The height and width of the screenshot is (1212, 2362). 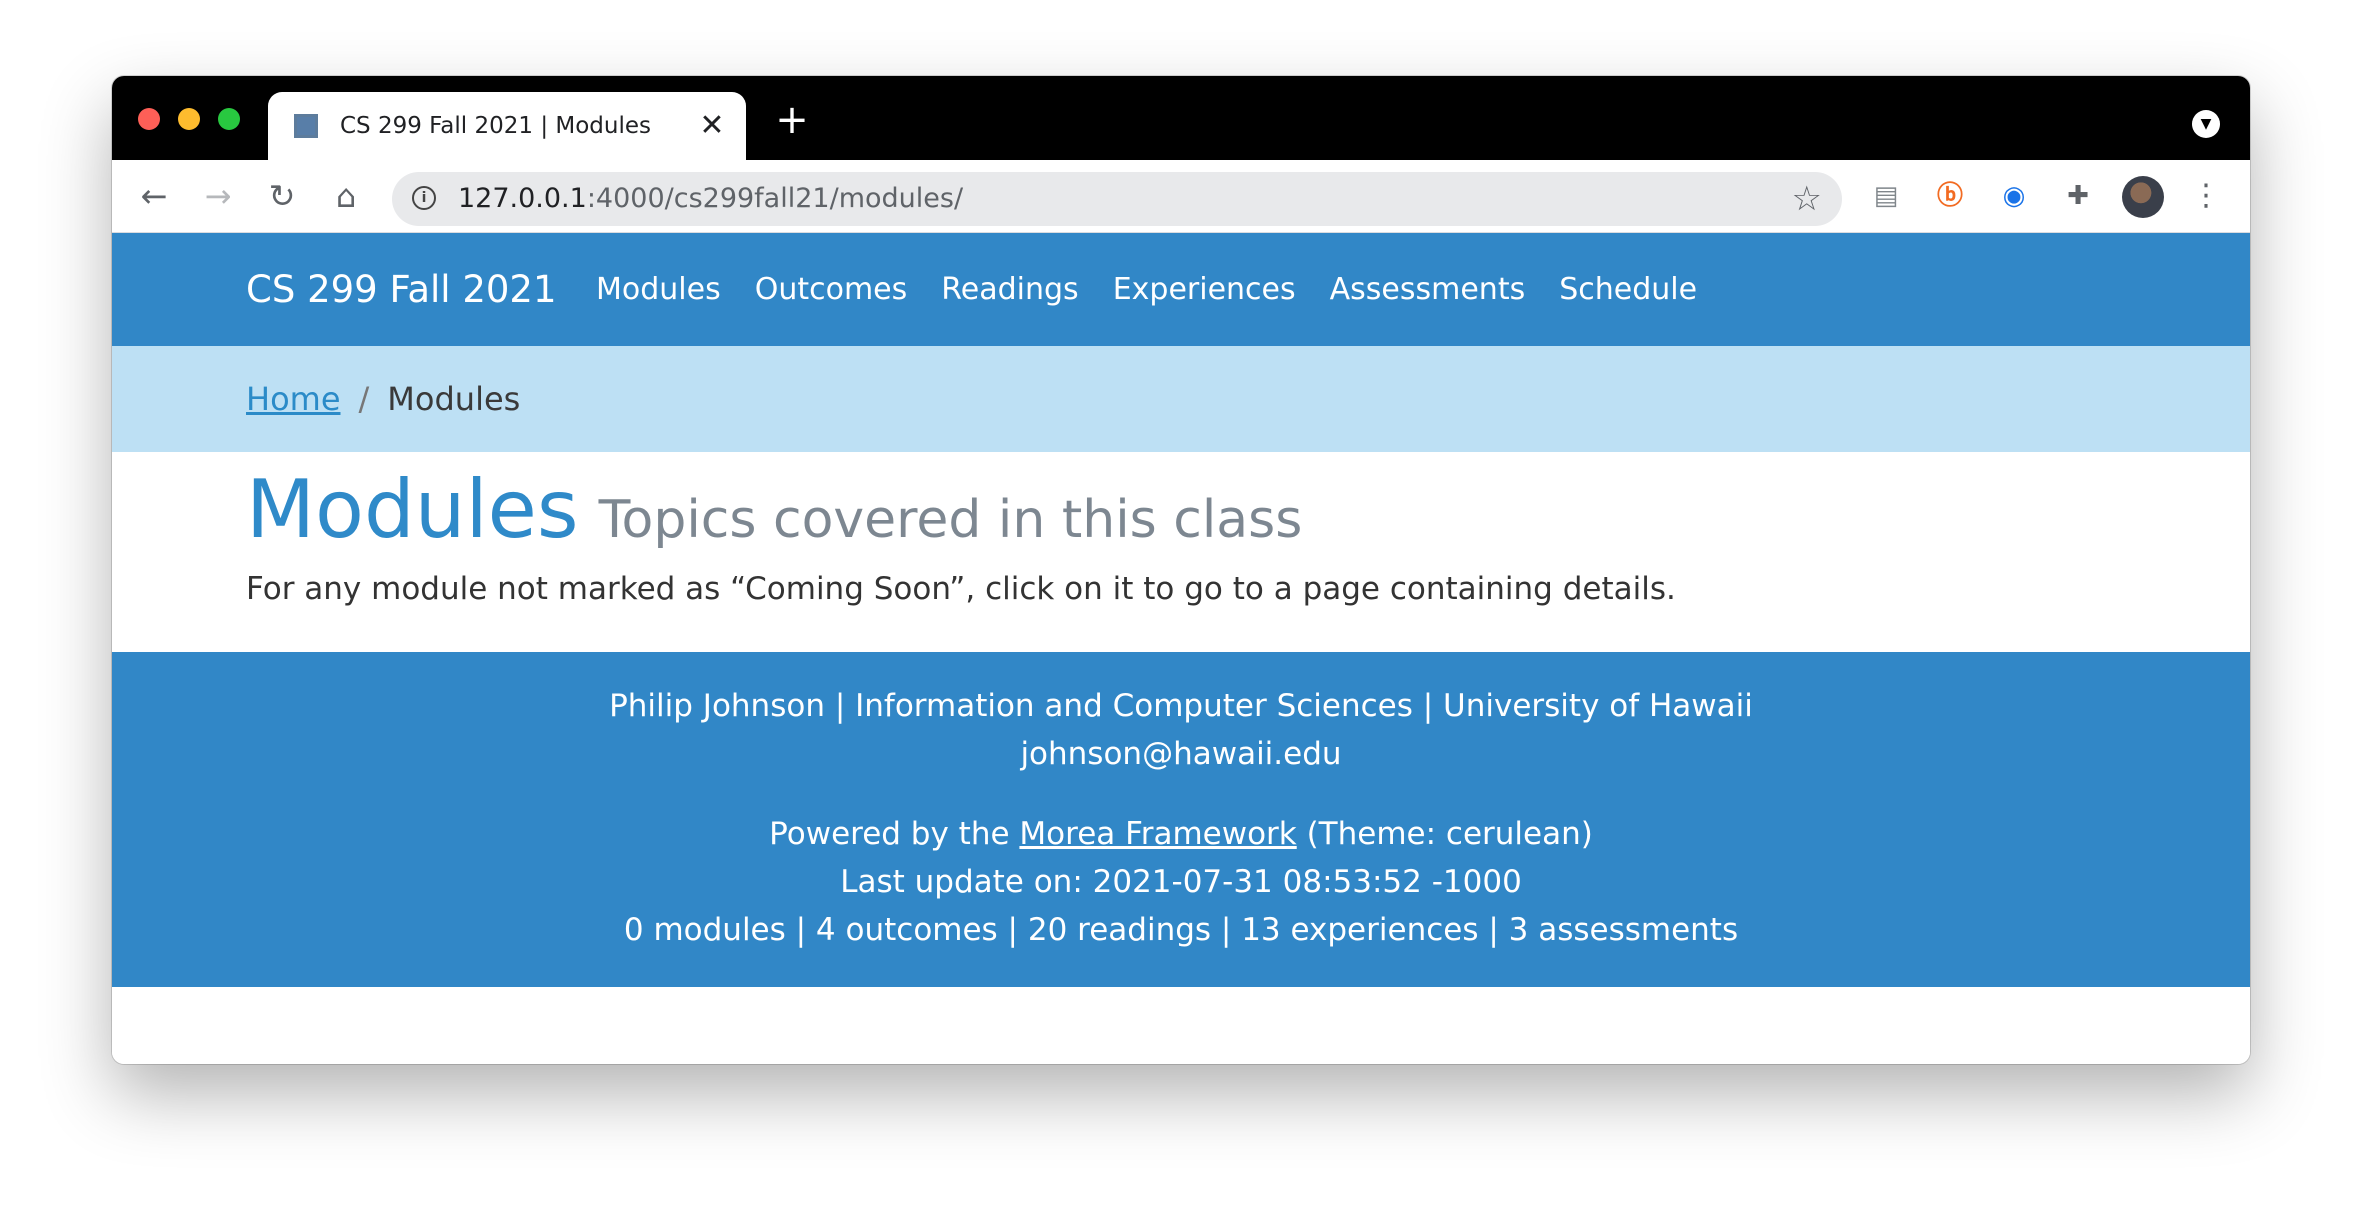 I want to click on footer-powered-suffix: (Theme: cerulean), so click(x=1444, y=834).